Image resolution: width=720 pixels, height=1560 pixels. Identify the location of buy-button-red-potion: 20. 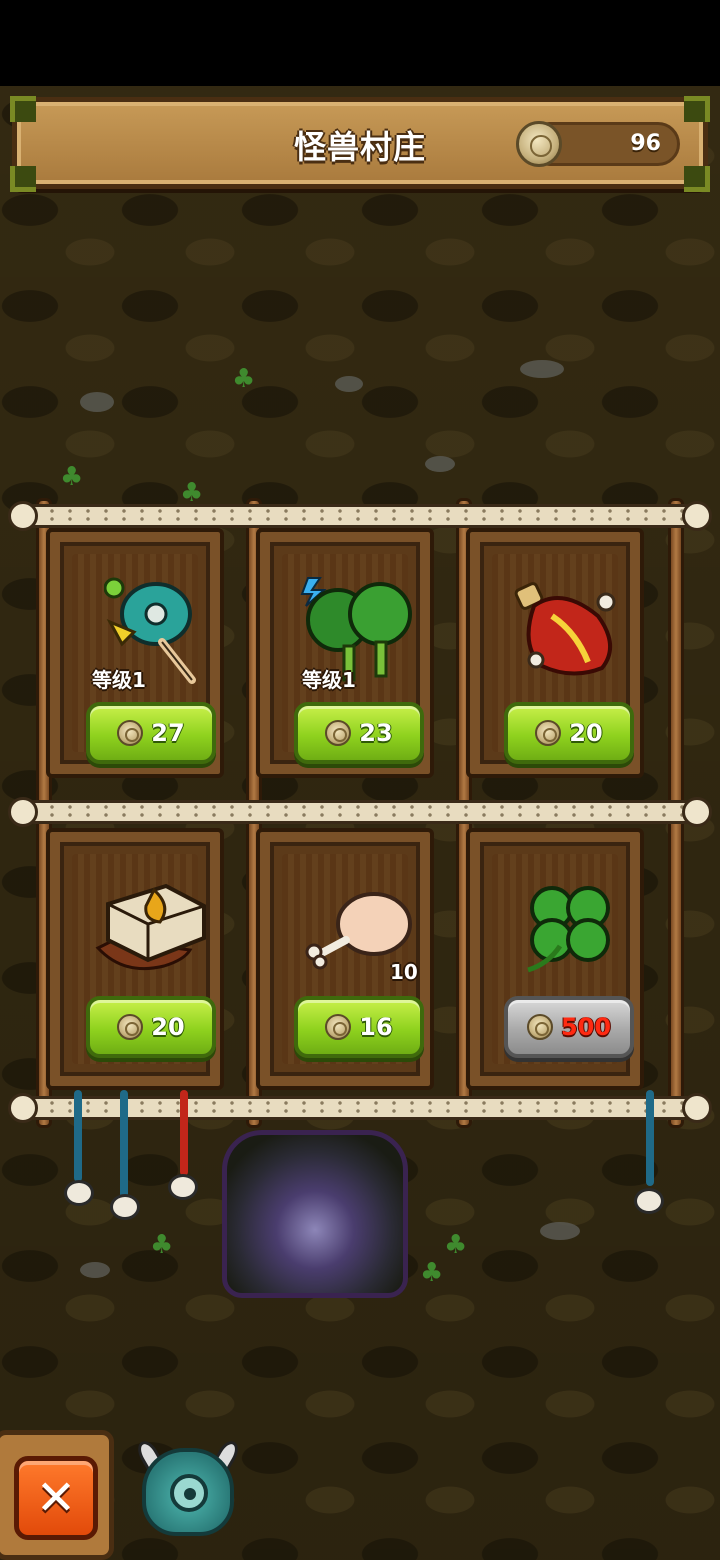
(569, 733).